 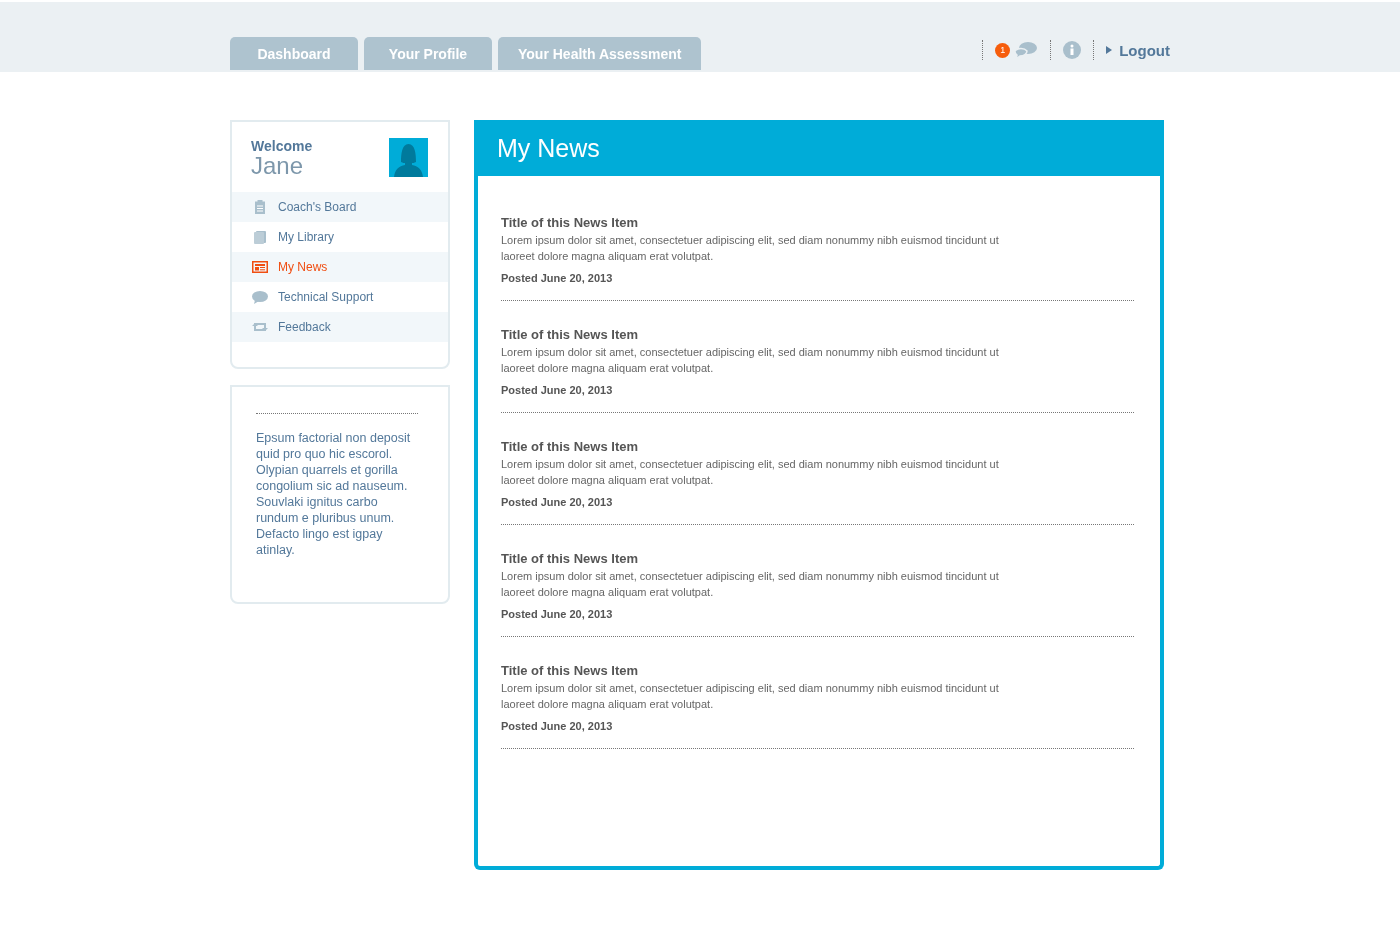 What do you see at coordinates (1138, 50) in the screenshot?
I see `logout-link: Logout` at bounding box center [1138, 50].